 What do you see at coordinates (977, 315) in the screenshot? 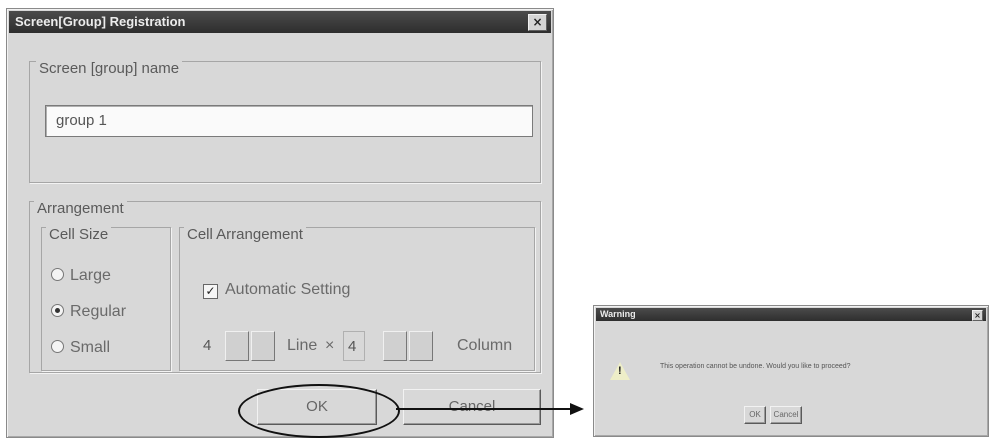
I see `warning-close-icon: ×` at bounding box center [977, 315].